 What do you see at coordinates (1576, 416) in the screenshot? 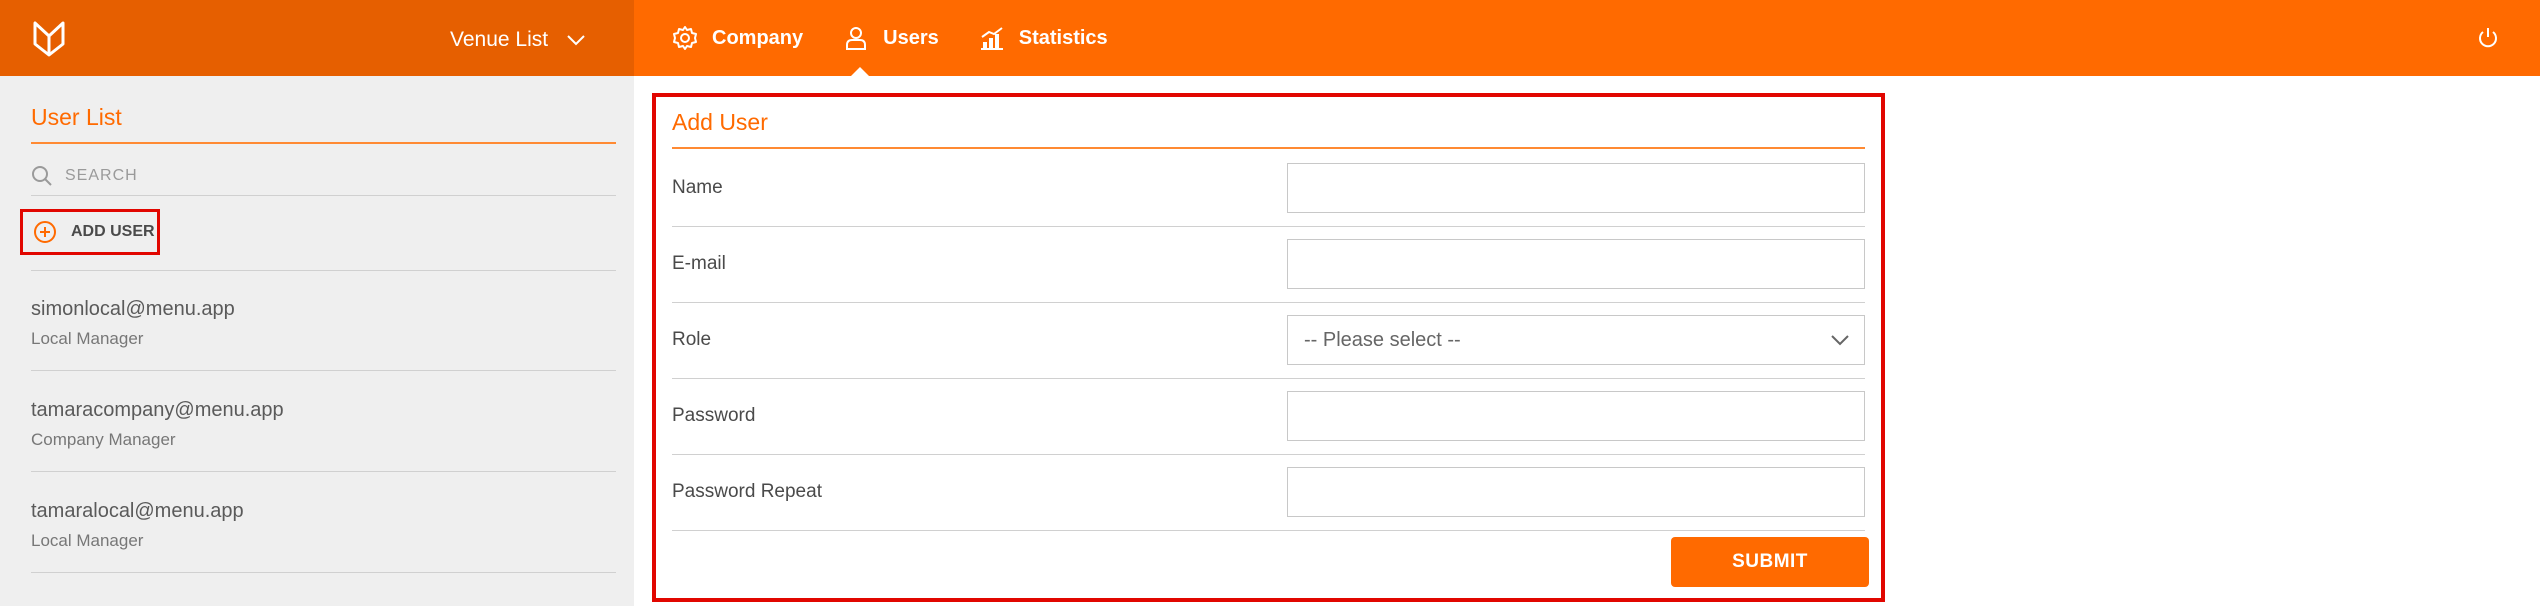
I see `password-field` at bounding box center [1576, 416].